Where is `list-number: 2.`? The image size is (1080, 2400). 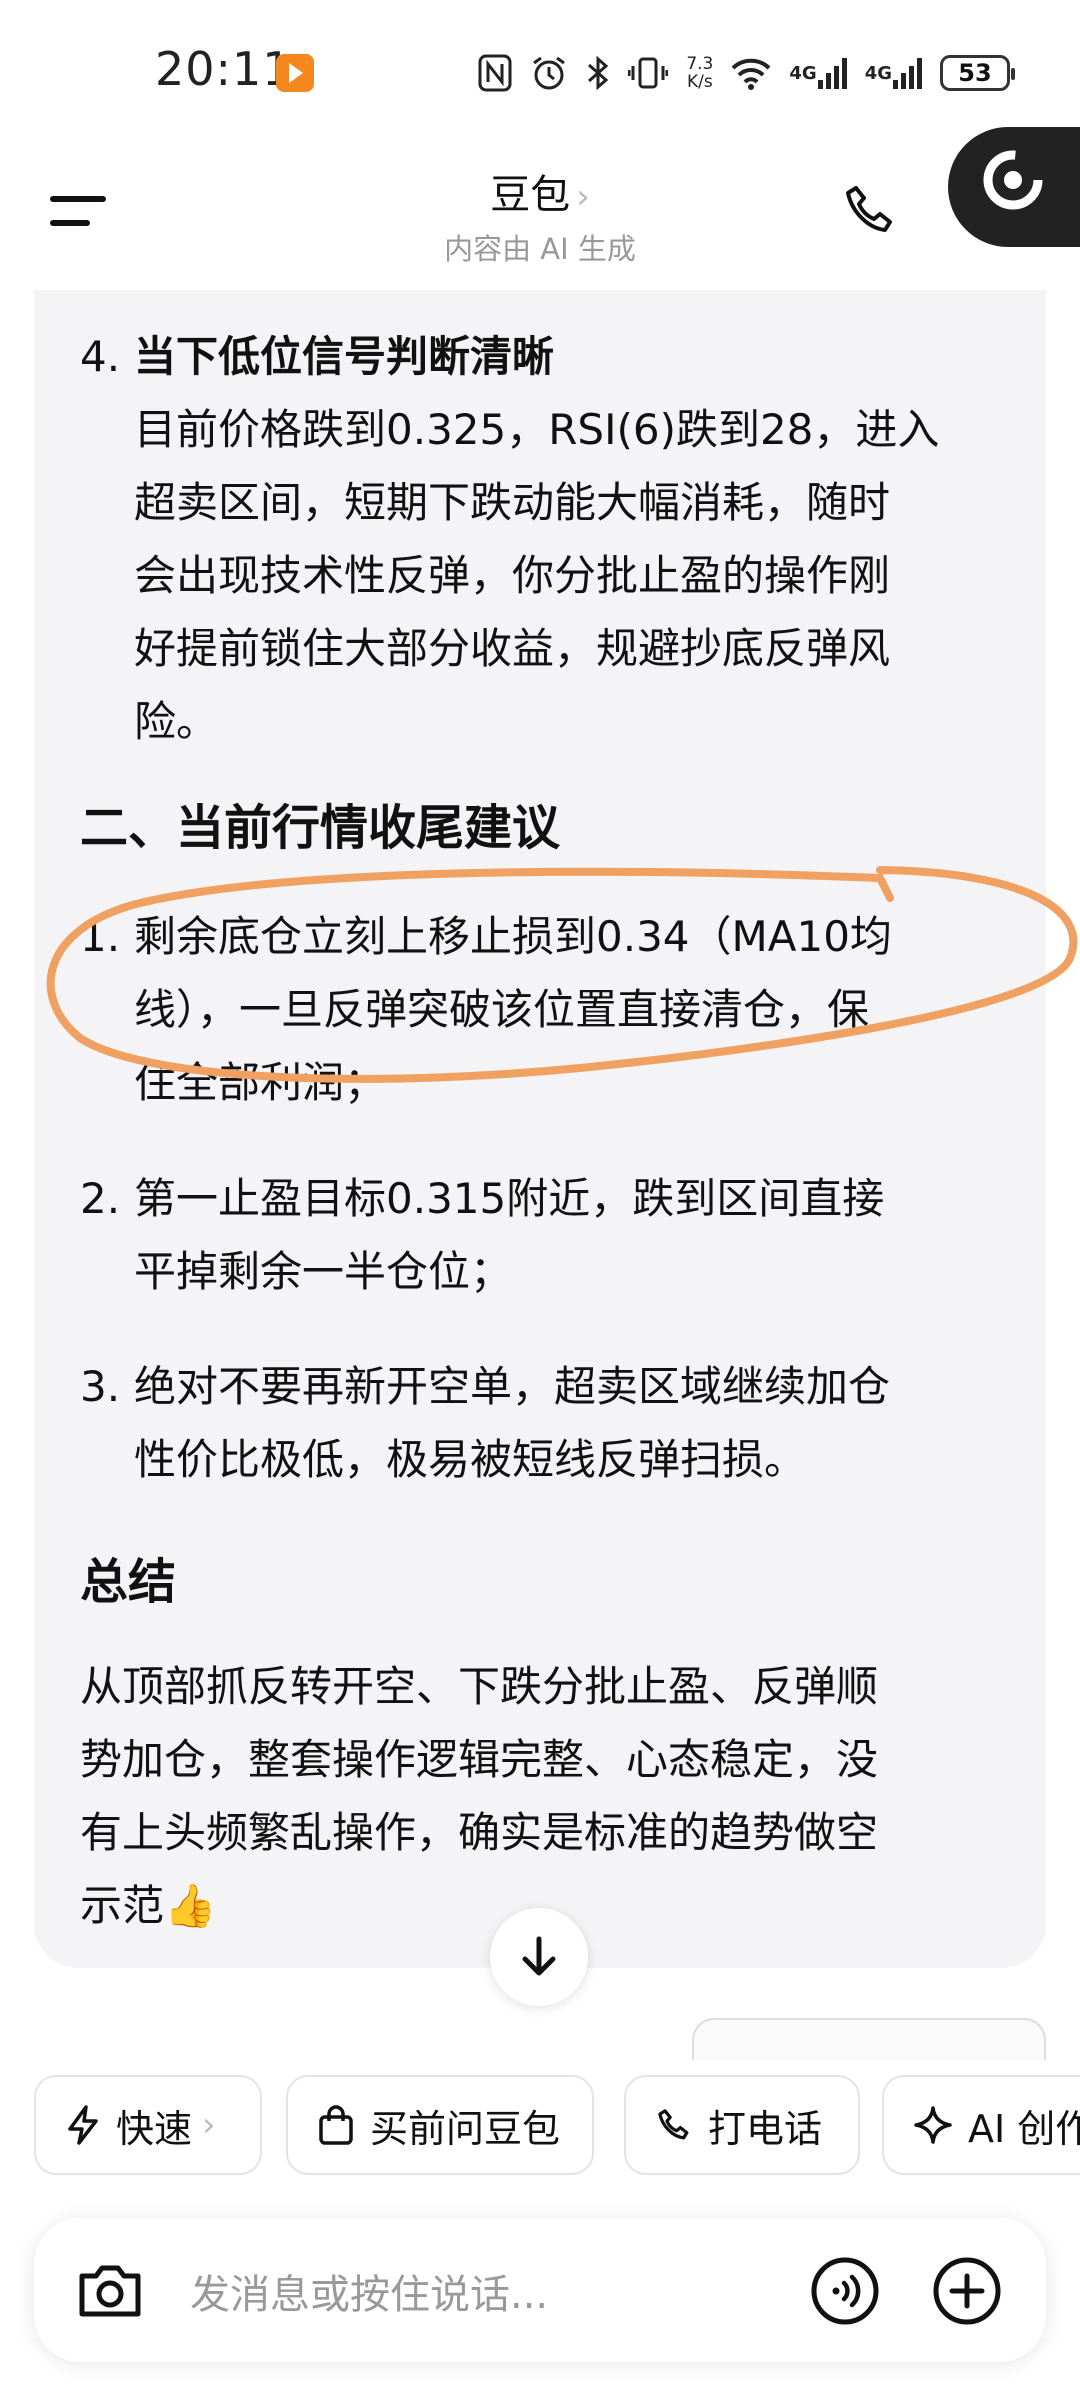 list-number: 2. is located at coordinates (100, 1198).